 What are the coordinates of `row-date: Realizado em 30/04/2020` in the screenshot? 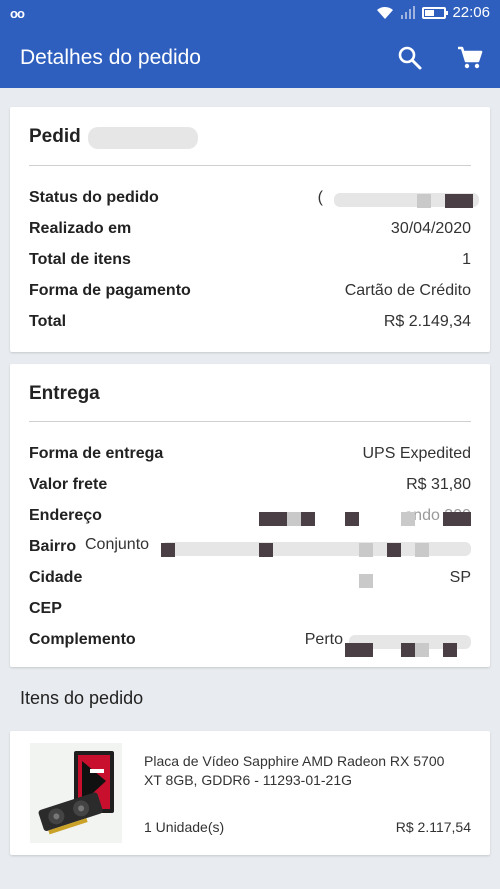 It's located at (250, 228).